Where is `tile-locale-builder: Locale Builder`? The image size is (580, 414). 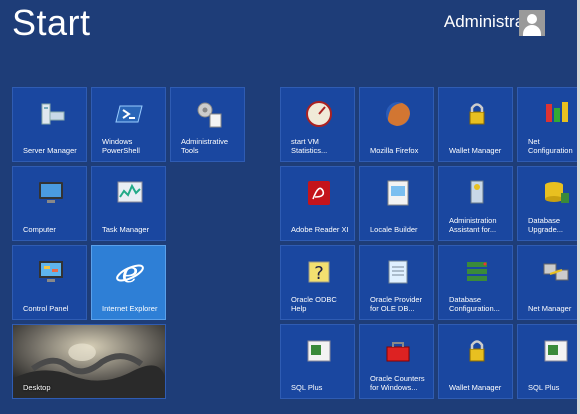
tile-locale-builder: Locale Builder is located at coordinates (396, 203).